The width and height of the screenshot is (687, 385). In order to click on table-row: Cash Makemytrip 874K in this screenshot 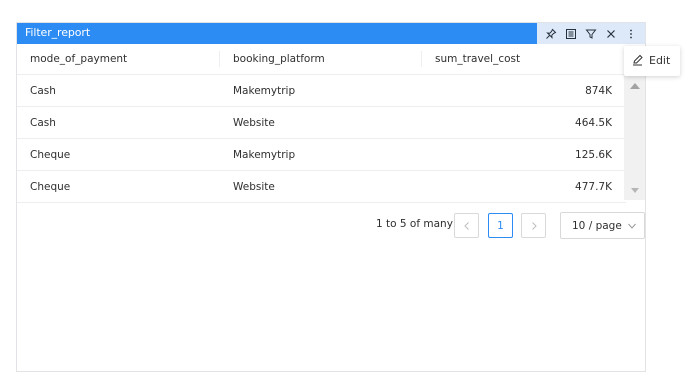, I will do `click(321, 91)`.